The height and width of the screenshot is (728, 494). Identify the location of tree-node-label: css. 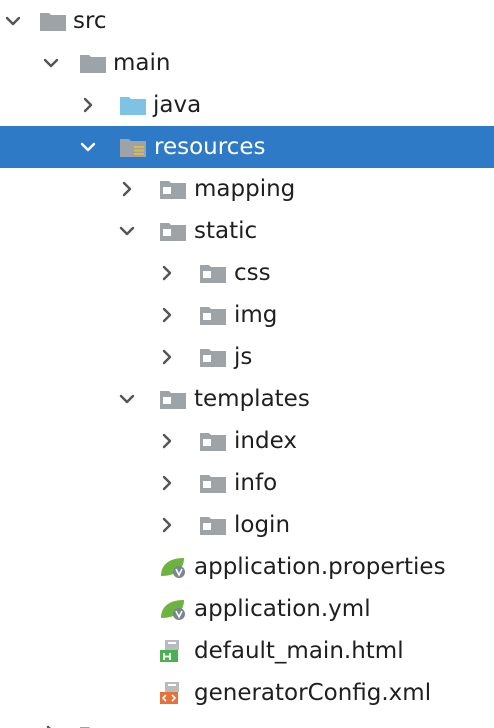
(252, 273).